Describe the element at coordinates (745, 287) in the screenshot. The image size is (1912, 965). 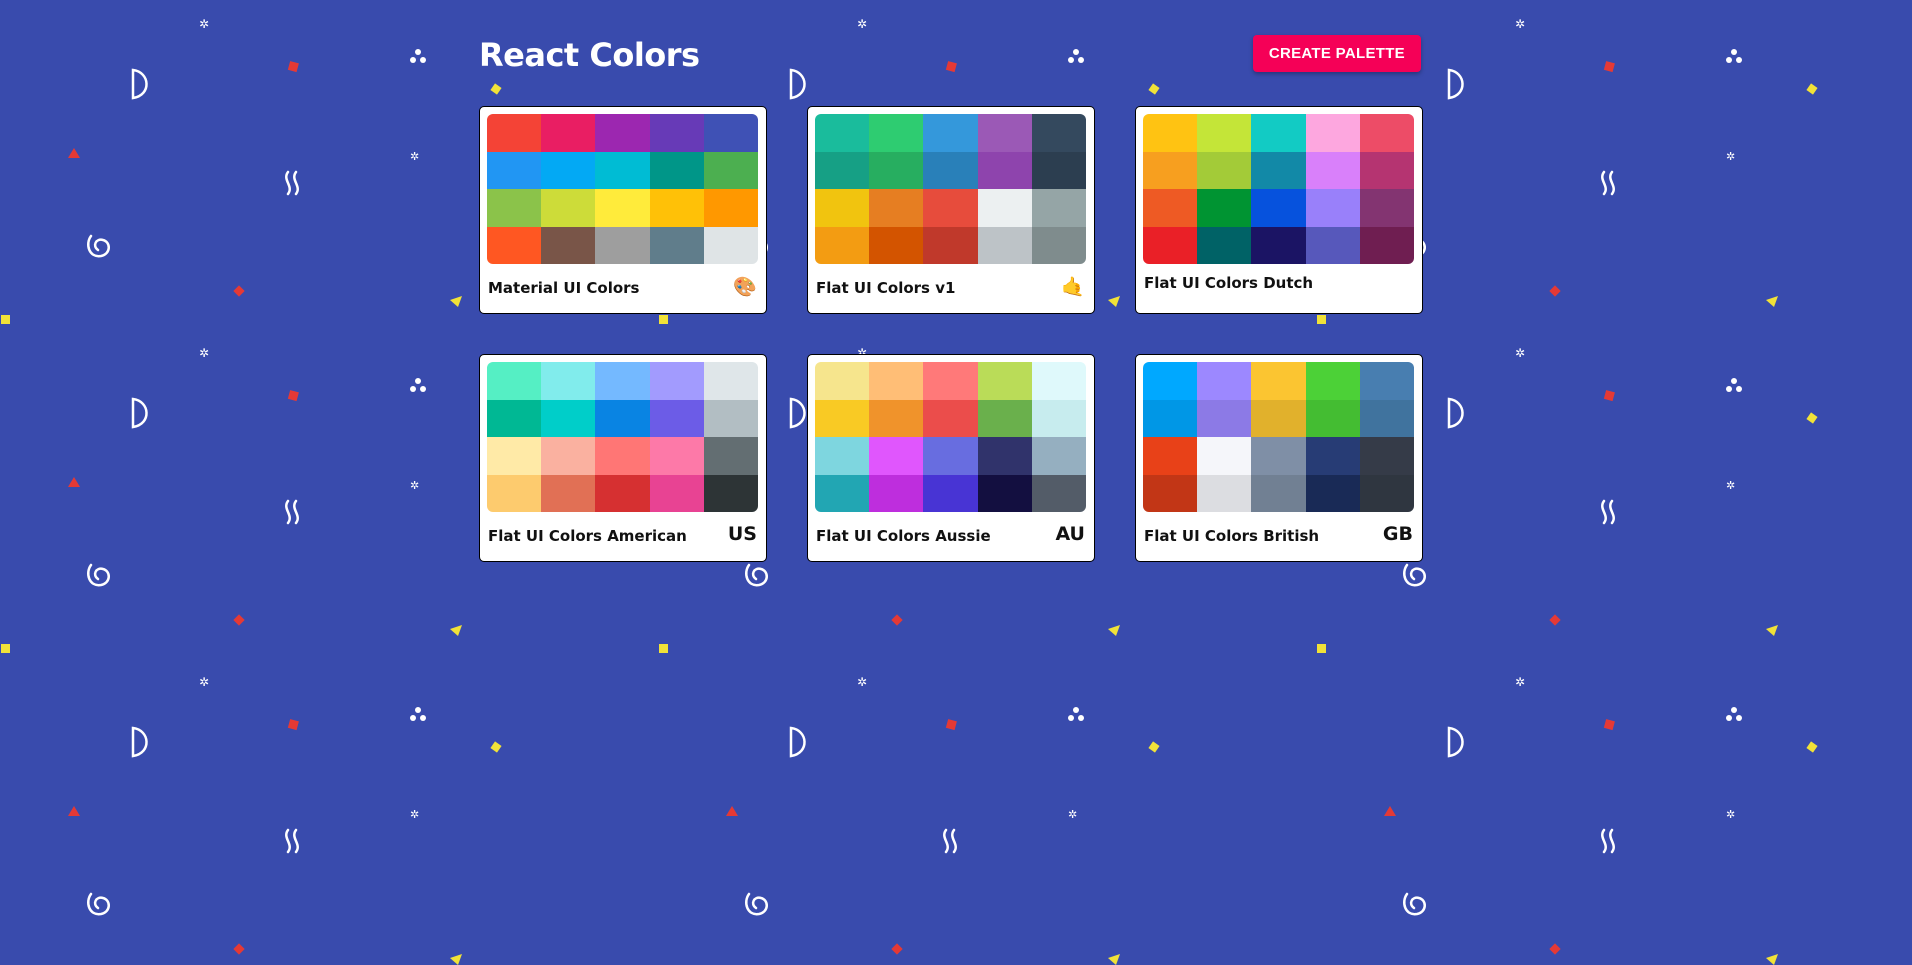
I see `palette-emoji-icon: 🎨` at that location.